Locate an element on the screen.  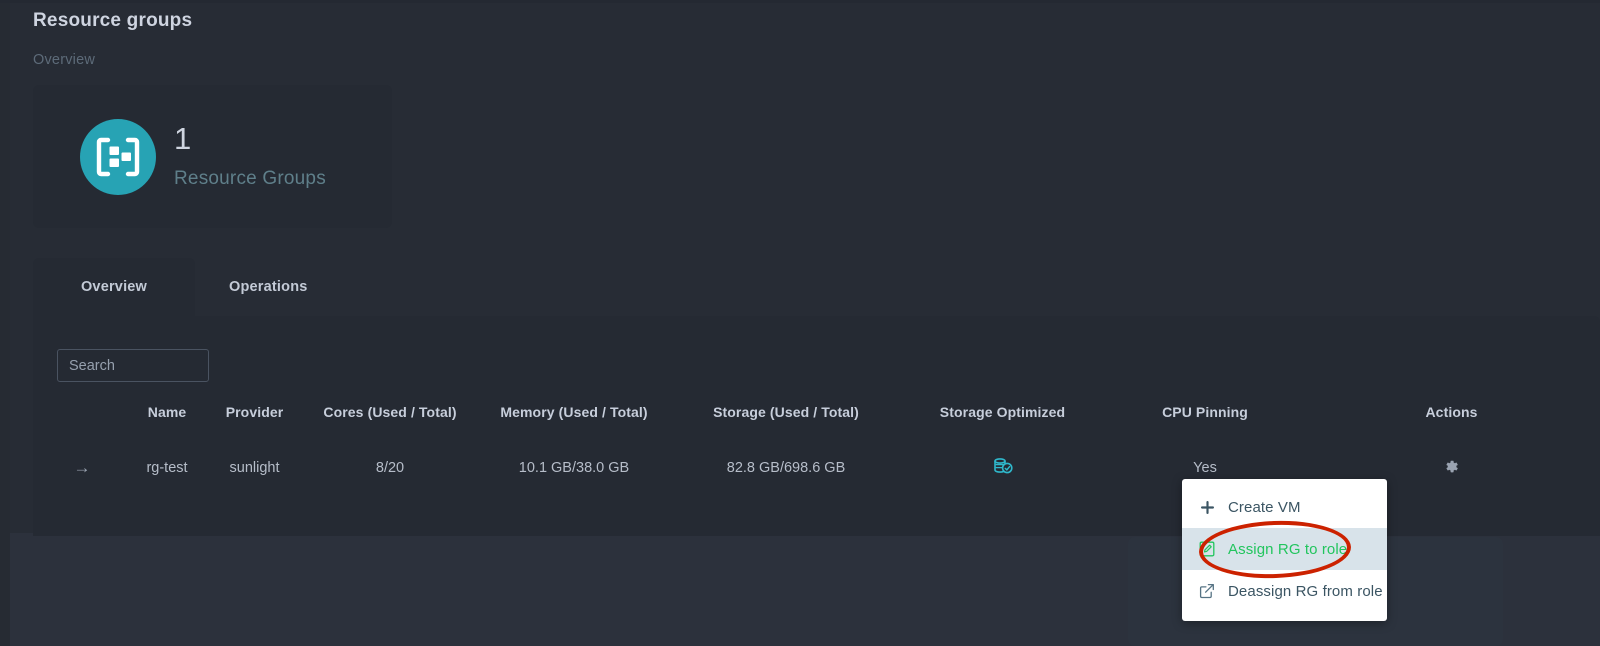
resource-groups-summary-card: 1 Resource Groups is located at coordinates (212, 156).